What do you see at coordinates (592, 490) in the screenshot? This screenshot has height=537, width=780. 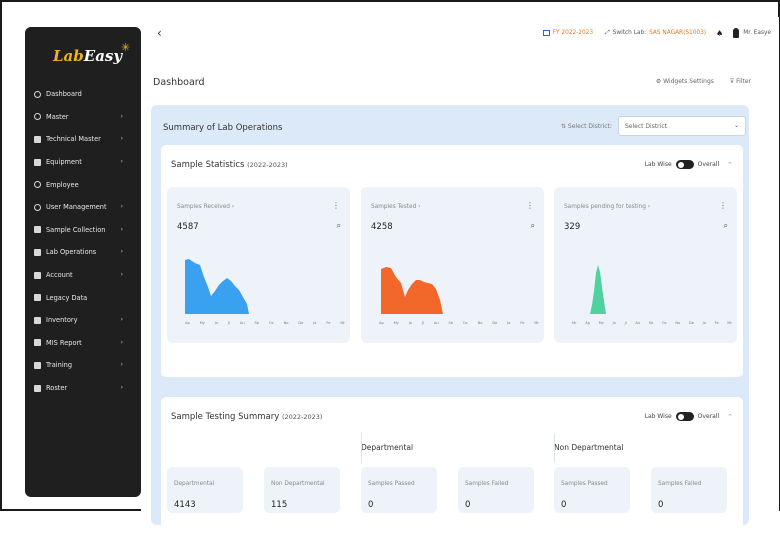 I see `non-departmental-passed-stat: Samples Passed 0` at bounding box center [592, 490].